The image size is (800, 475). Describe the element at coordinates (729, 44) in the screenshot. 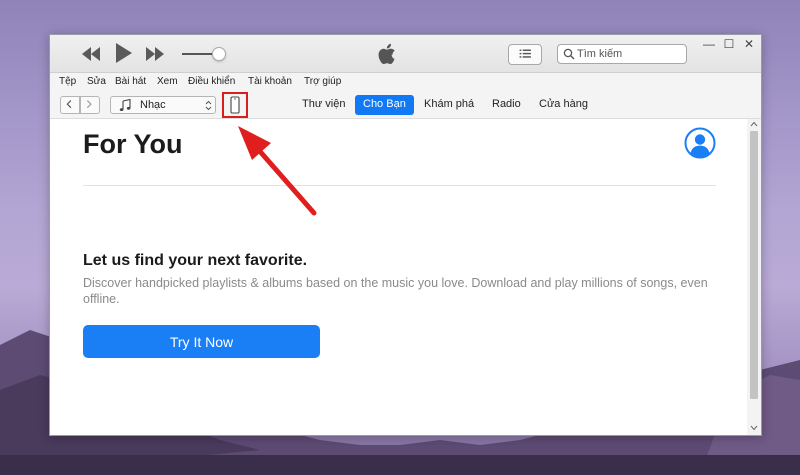

I see `maximize-button: ☐` at that location.